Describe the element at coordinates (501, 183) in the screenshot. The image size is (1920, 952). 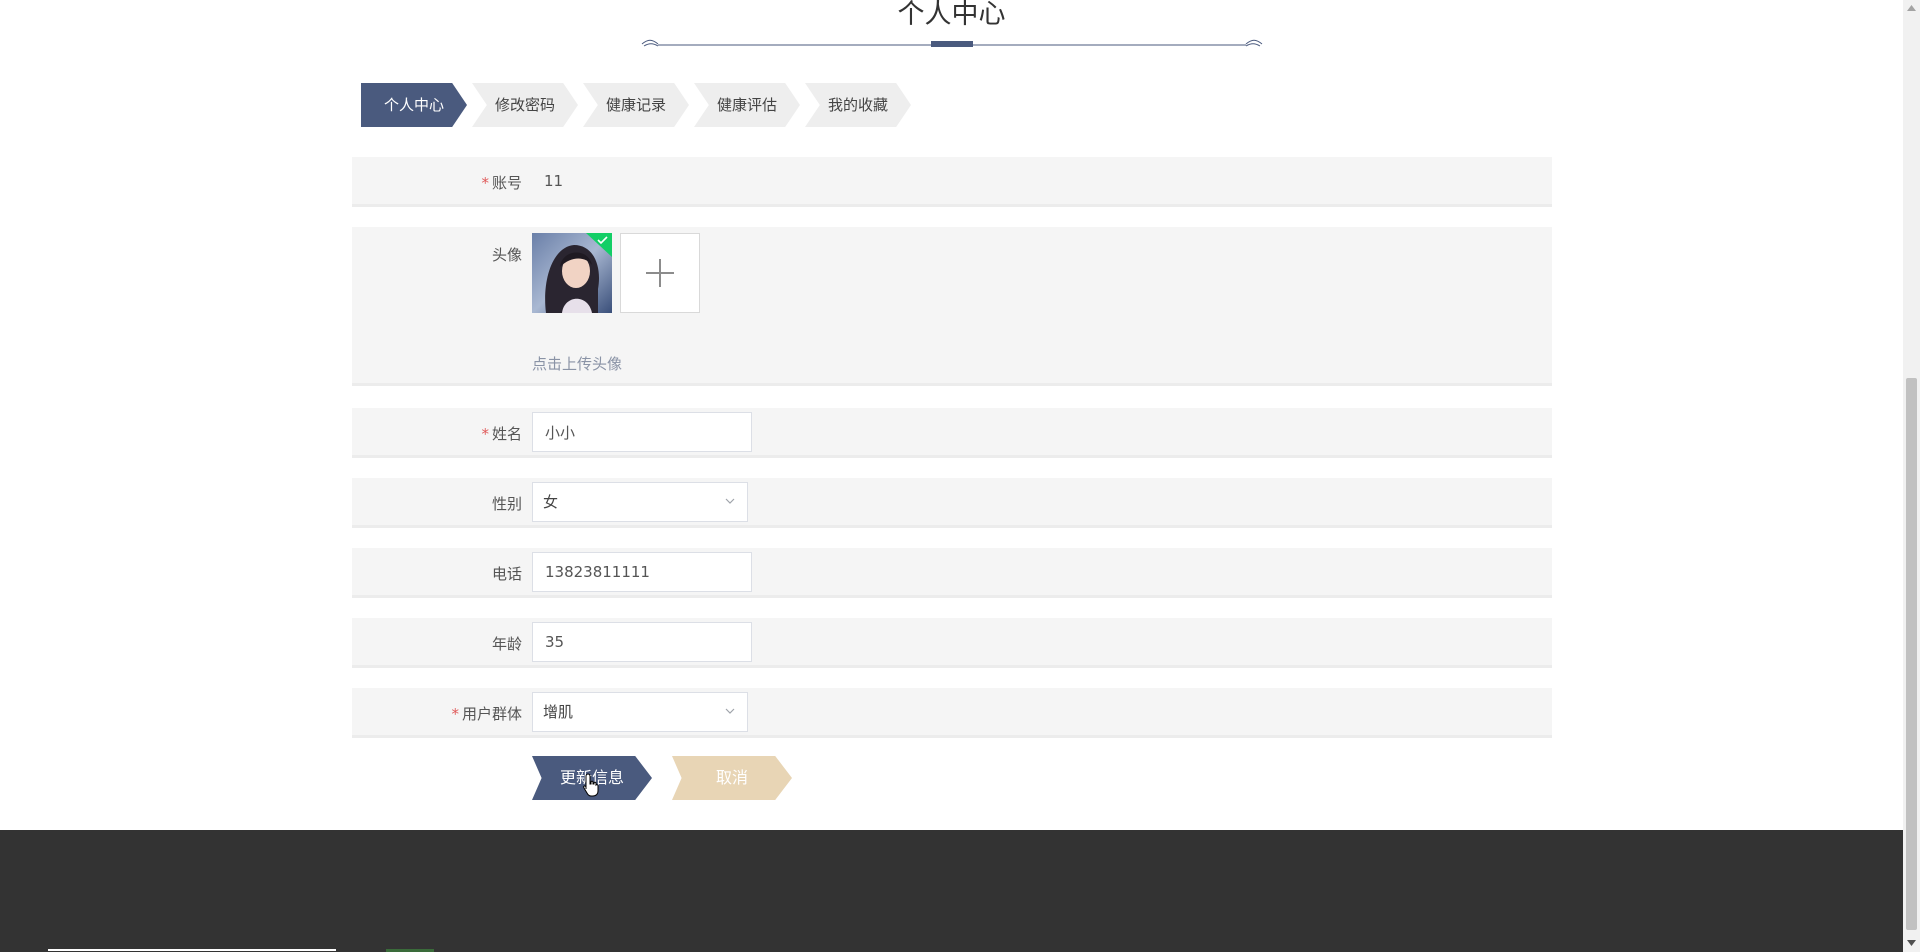
I see `account-label: * 账号` at that location.